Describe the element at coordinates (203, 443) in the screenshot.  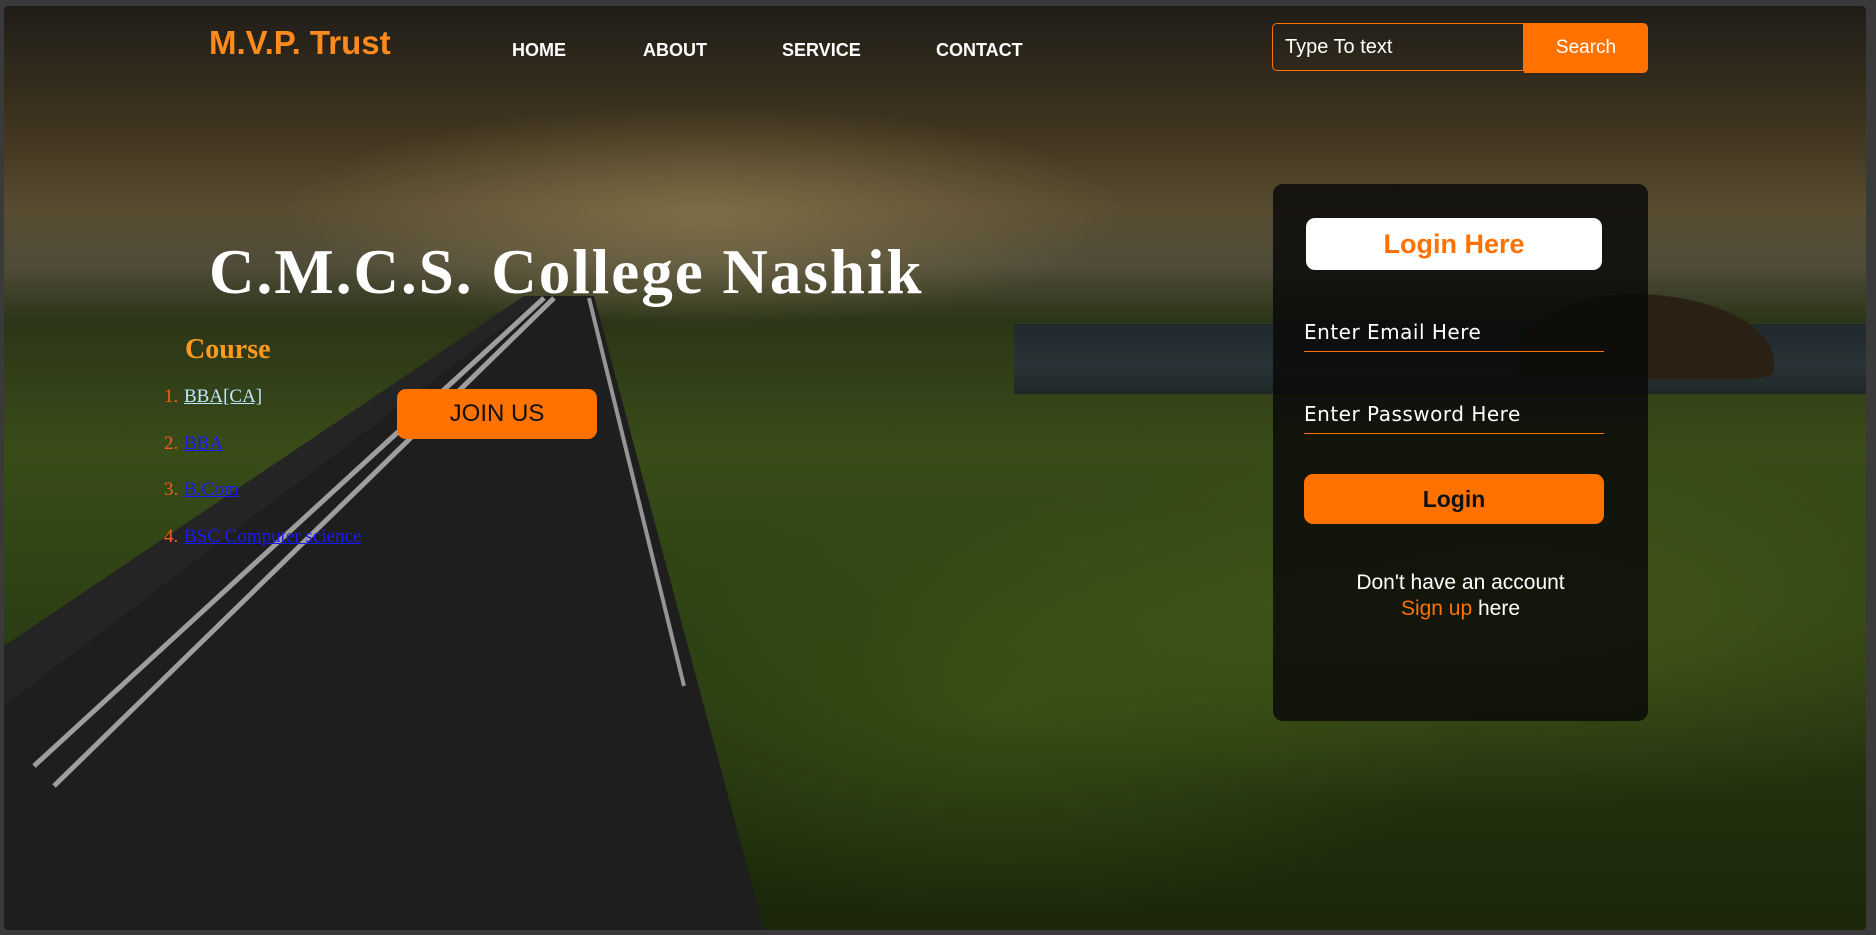
I see `course-link-bba: BBA` at that location.